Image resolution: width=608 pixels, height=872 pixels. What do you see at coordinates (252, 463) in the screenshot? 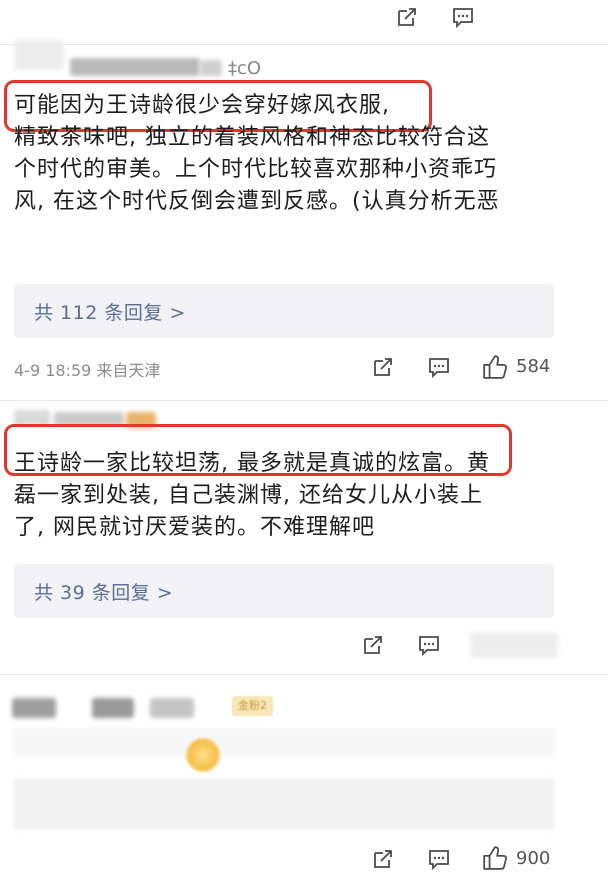
I see `comment-line: 王诗龄一家比较坦荡, 最多就是真诚的炫富。黄` at bounding box center [252, 463].